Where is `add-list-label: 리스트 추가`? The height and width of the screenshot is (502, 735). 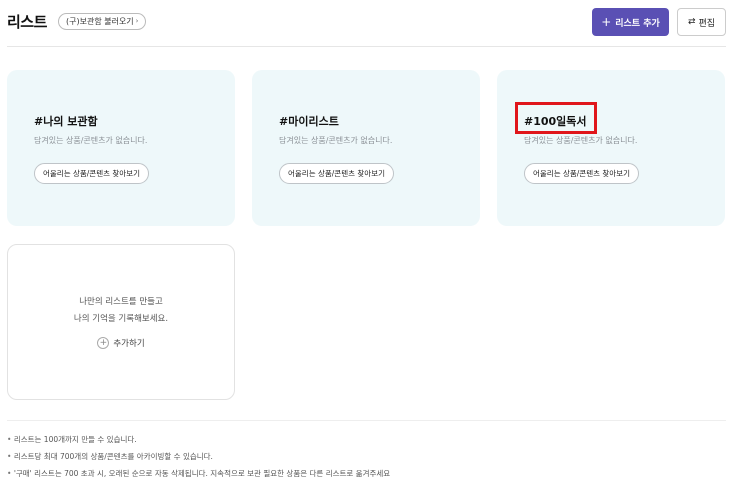
add-list-label: 리스트 추가 is located at coordinates (637, 23).